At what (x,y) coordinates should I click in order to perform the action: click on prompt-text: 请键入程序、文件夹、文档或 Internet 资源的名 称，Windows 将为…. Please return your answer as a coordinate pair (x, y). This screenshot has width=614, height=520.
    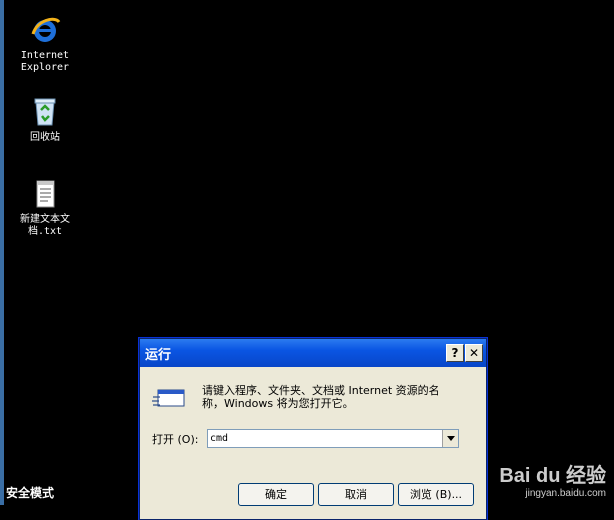
    Looking at the image, I should click on (321, 397).